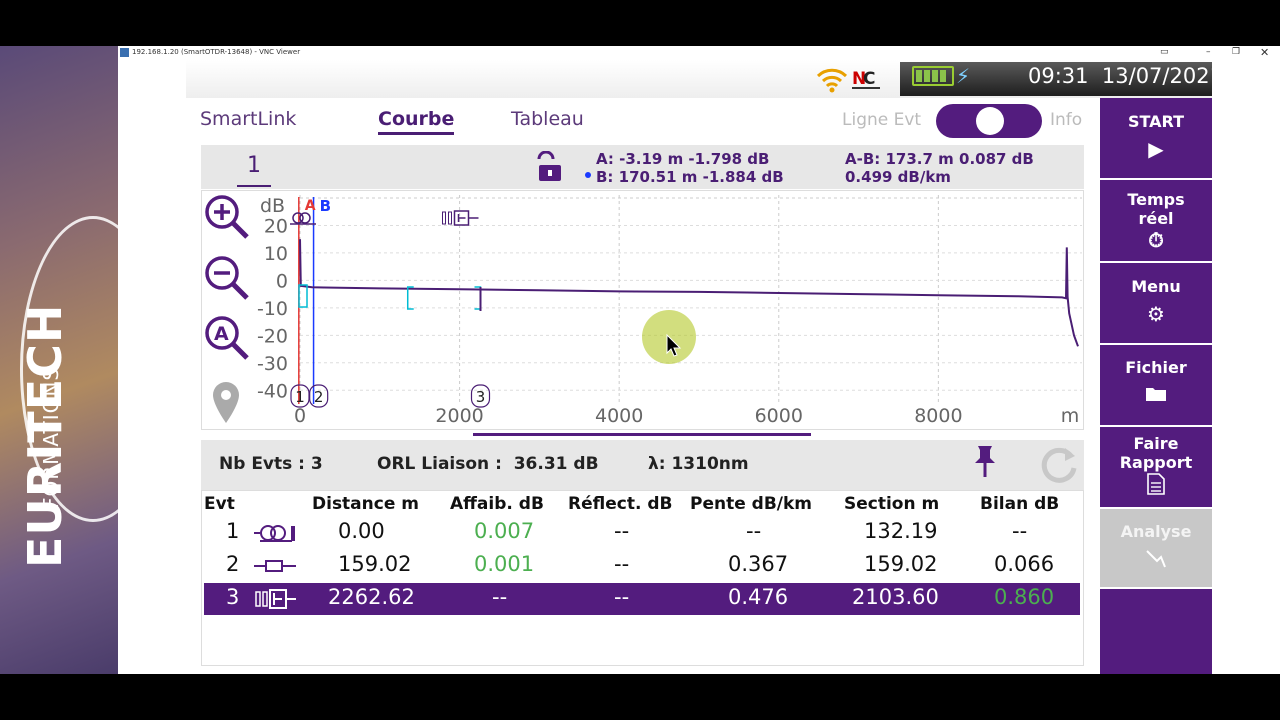  I want to click on svg-text: A, so click(221, 334).